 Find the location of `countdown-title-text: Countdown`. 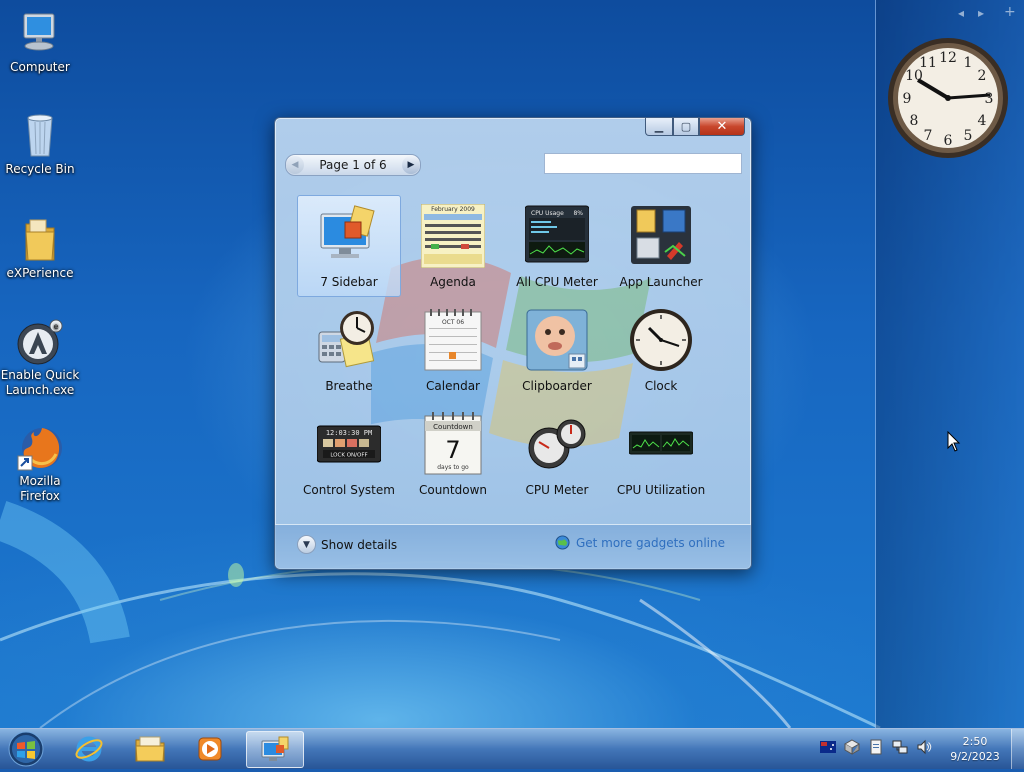

countdown-title-text: Countdown is located at coordinates (453, 427).